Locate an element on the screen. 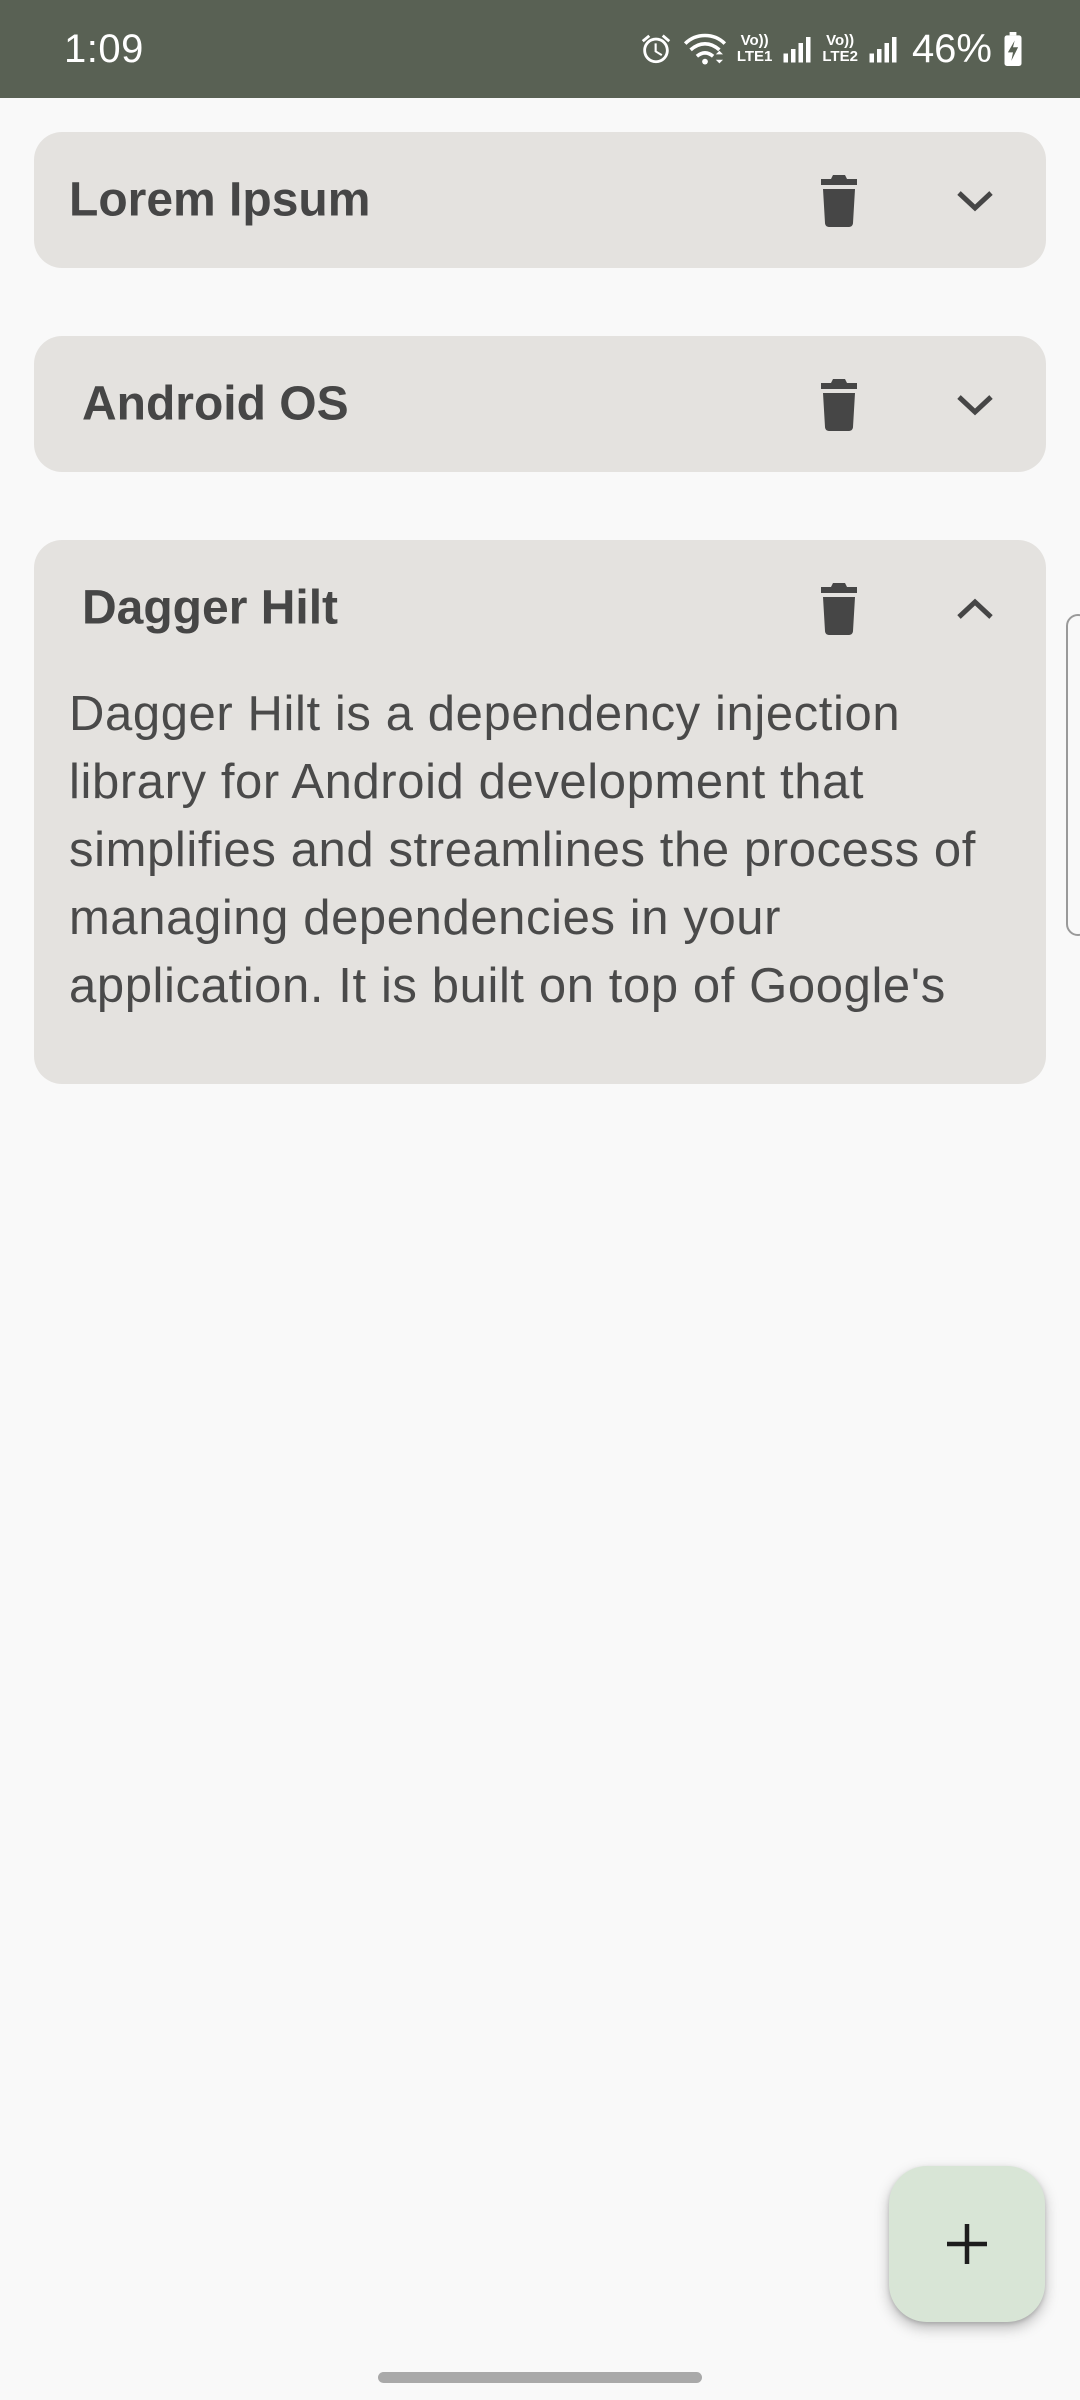 The width and height of the screenshot is (1080, 2400). scroll-indicator is located at coordinates (1073, 775).